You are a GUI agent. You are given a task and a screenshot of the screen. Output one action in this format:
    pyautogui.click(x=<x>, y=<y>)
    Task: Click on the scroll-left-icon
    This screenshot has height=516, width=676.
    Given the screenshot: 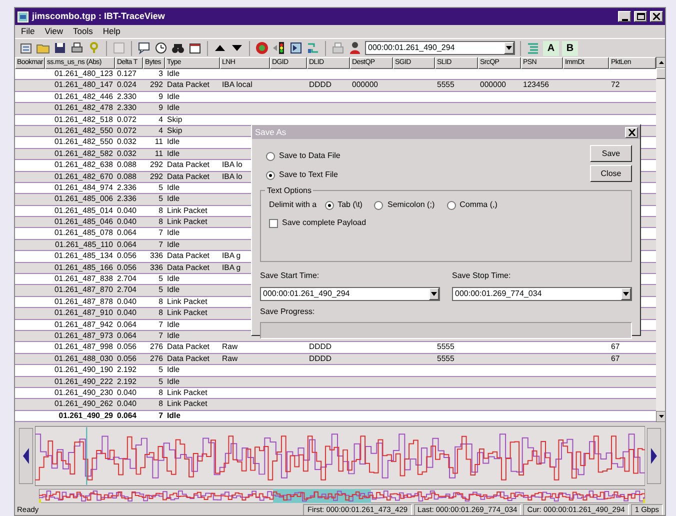 What is the action you would take?
    pyautogui.click(x=26, y=456)
    